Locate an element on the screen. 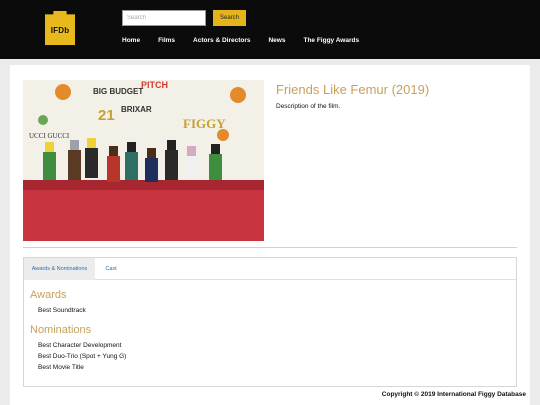  nav-actors-directors: Actors & Directors is located at coordinates (221, 40).